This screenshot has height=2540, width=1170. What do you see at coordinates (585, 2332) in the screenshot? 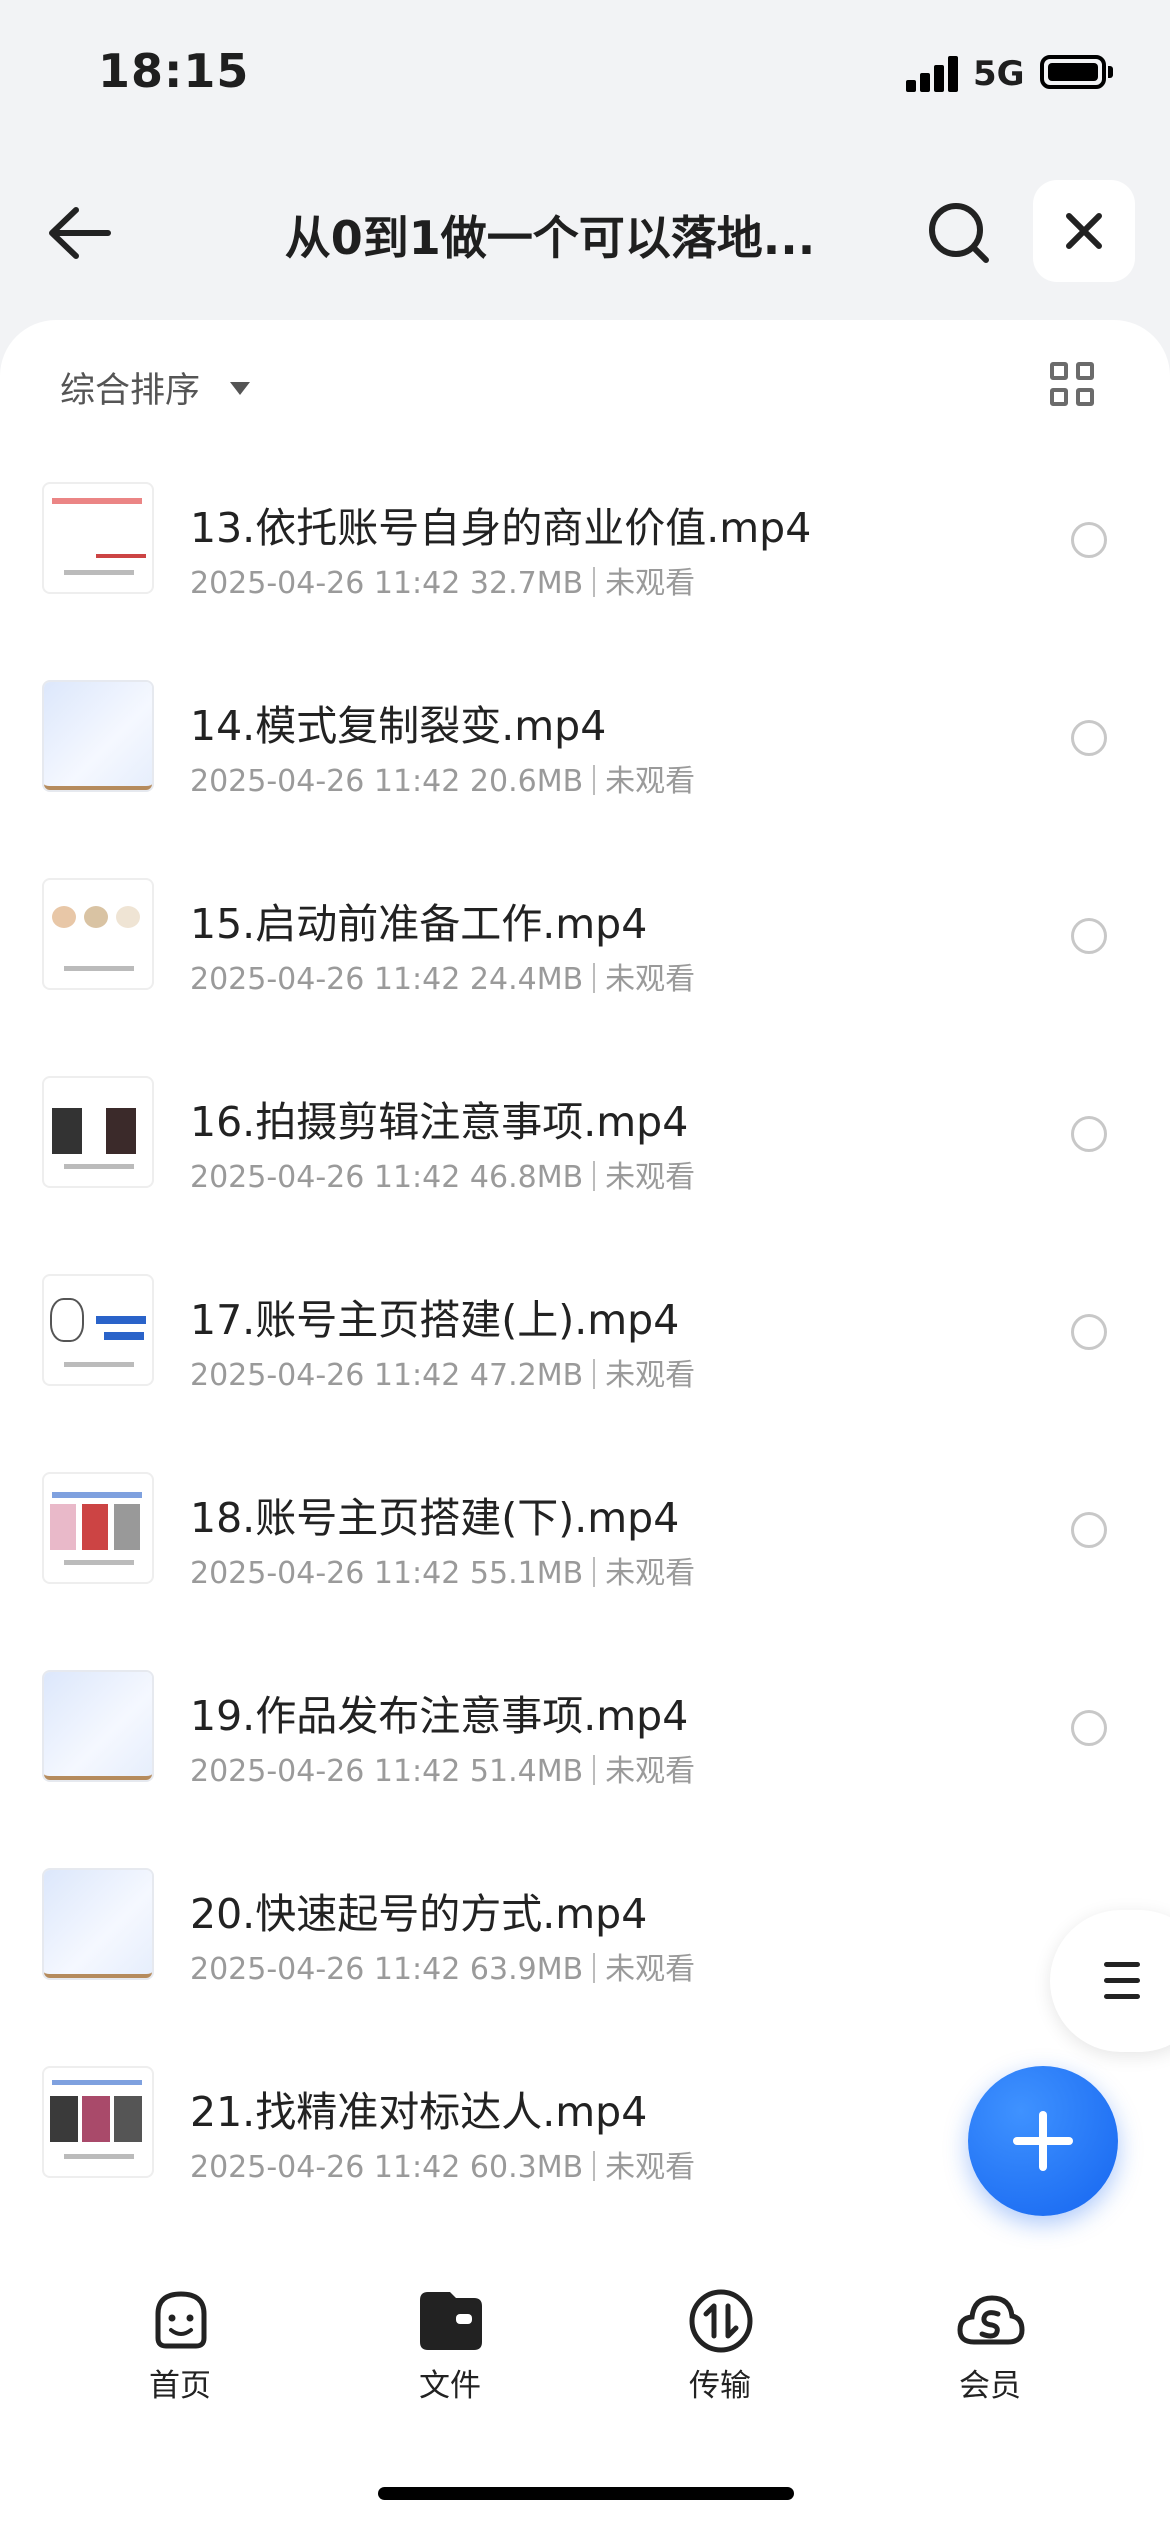
I see `bottom-tab-bar: 首页 文件 传输 会员` at bounding box center [585, 2332].